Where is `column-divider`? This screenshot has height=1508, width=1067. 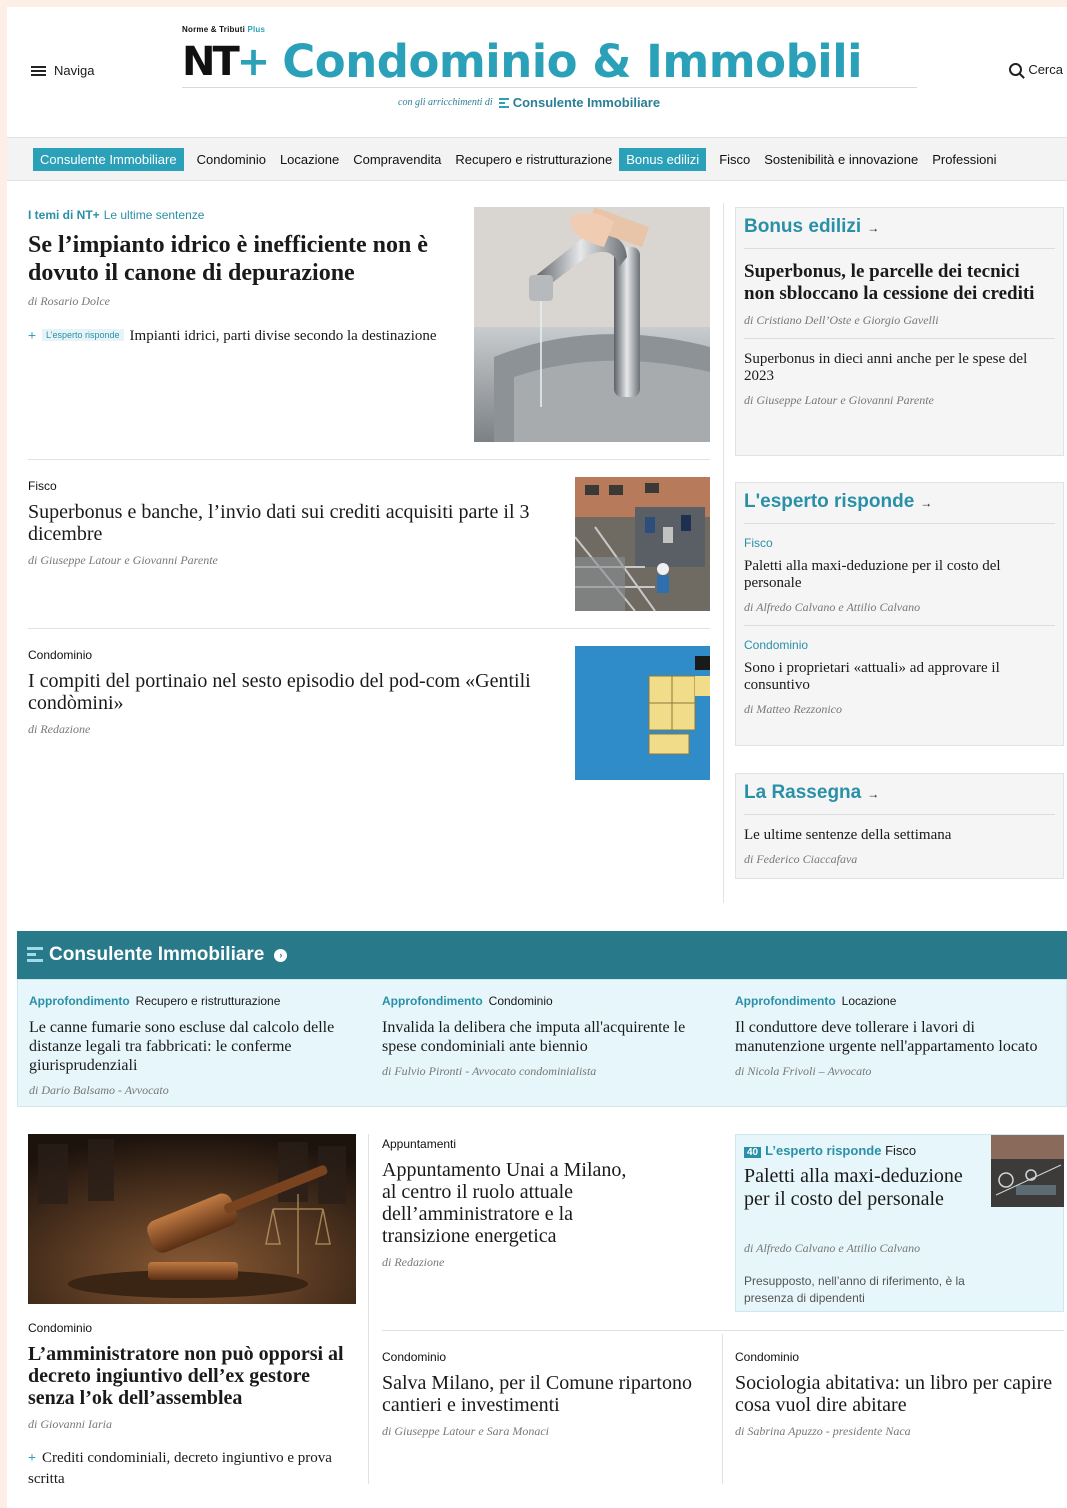 column-divider is located at coordinates (722, 1409).